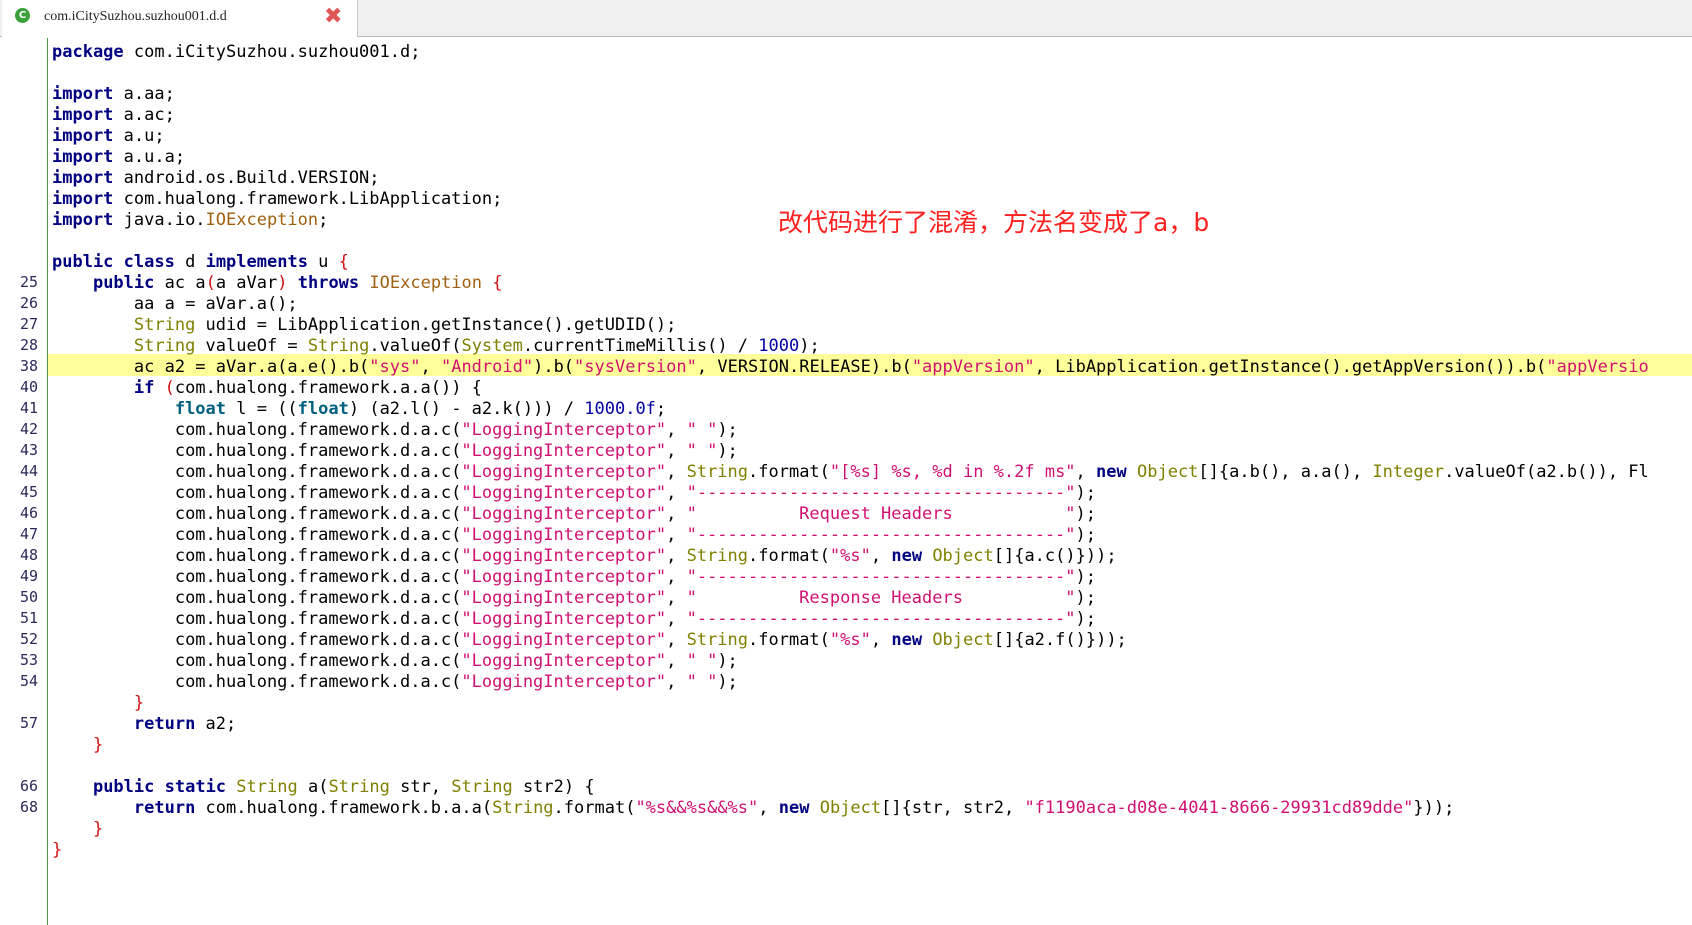 Image resolution: width=1692 pixels, height=925 pixels. I want to click on code-text: a.u.a;, so click(149, 157).